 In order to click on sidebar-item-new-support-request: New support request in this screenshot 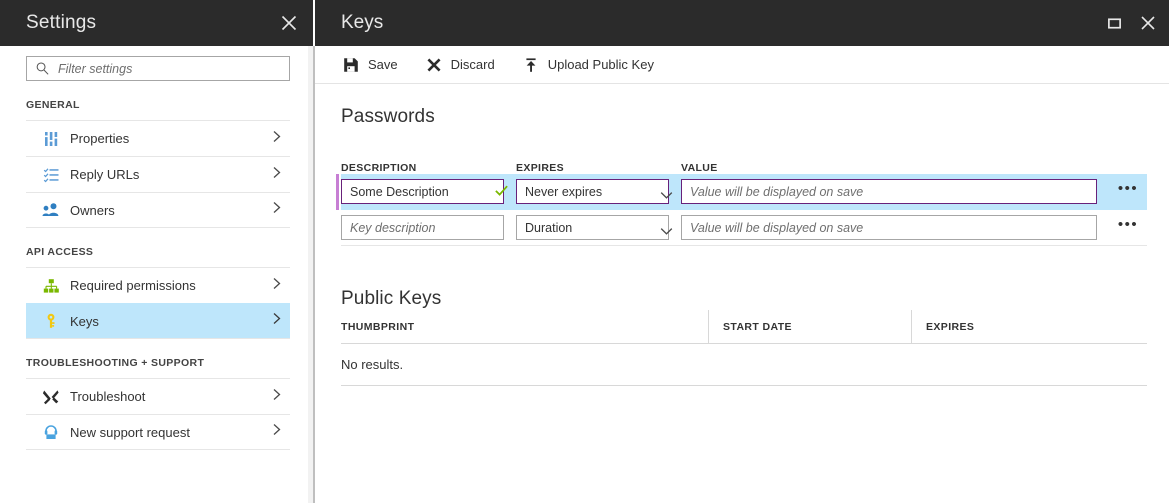, I will do `click(158, 432)`.